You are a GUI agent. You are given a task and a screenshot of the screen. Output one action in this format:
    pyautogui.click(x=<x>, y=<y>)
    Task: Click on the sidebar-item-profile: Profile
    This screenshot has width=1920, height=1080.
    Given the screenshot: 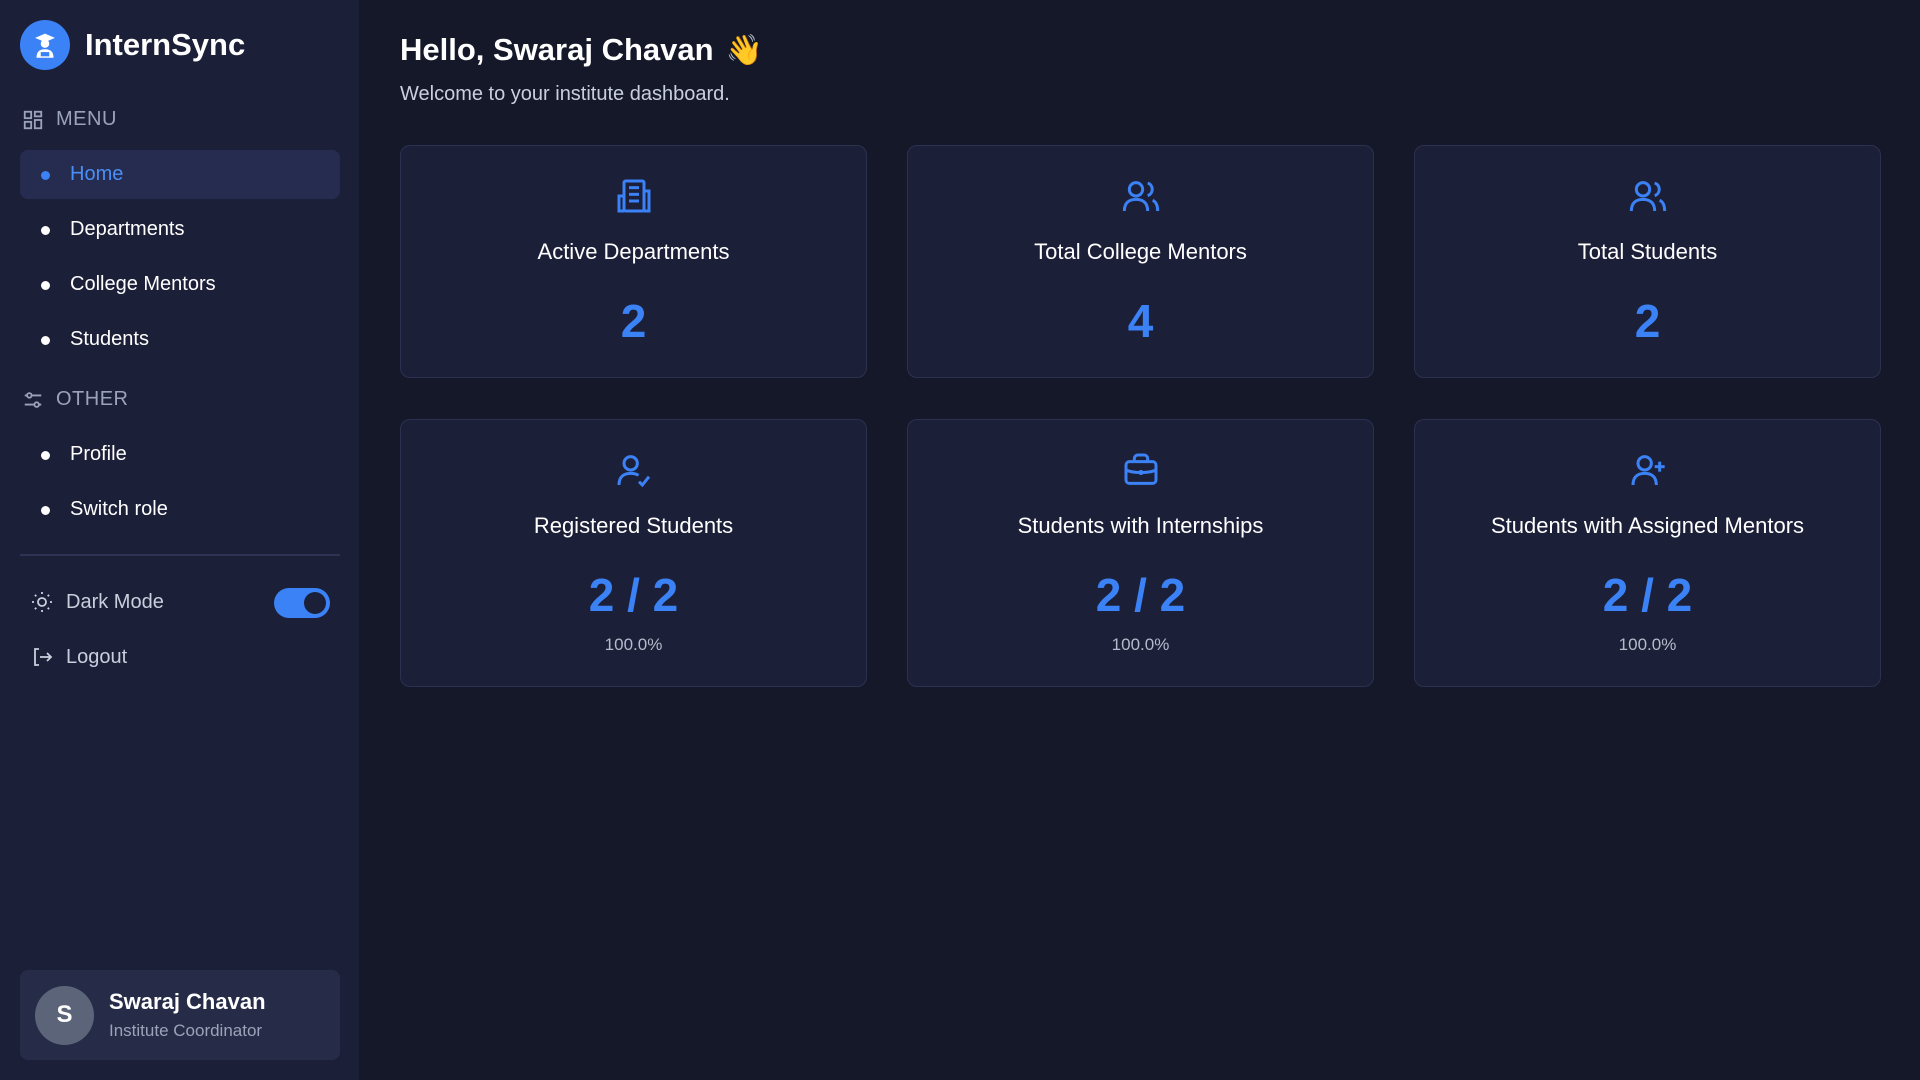 What is the action you would take?
    pyautogui.click(x=180, y=454)
    